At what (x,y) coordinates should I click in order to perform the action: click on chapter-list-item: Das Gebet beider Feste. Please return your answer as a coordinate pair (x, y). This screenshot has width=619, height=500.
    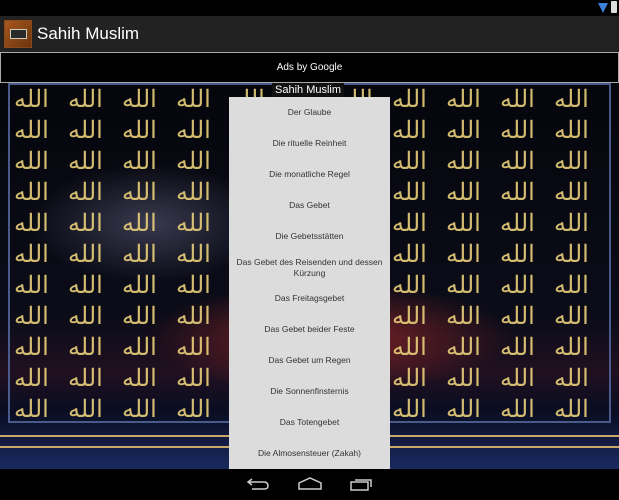
    Looking at the image, I should click on (309, 329).